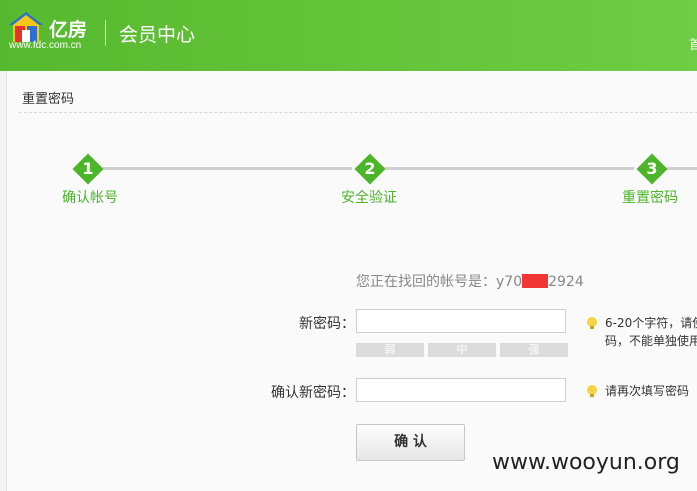 This screenshot has width=697, height=491. What do you see at coordinates (566, 282) in the screenshot?
I see `account-suffix: 2924` at bounding box center [566, 282].